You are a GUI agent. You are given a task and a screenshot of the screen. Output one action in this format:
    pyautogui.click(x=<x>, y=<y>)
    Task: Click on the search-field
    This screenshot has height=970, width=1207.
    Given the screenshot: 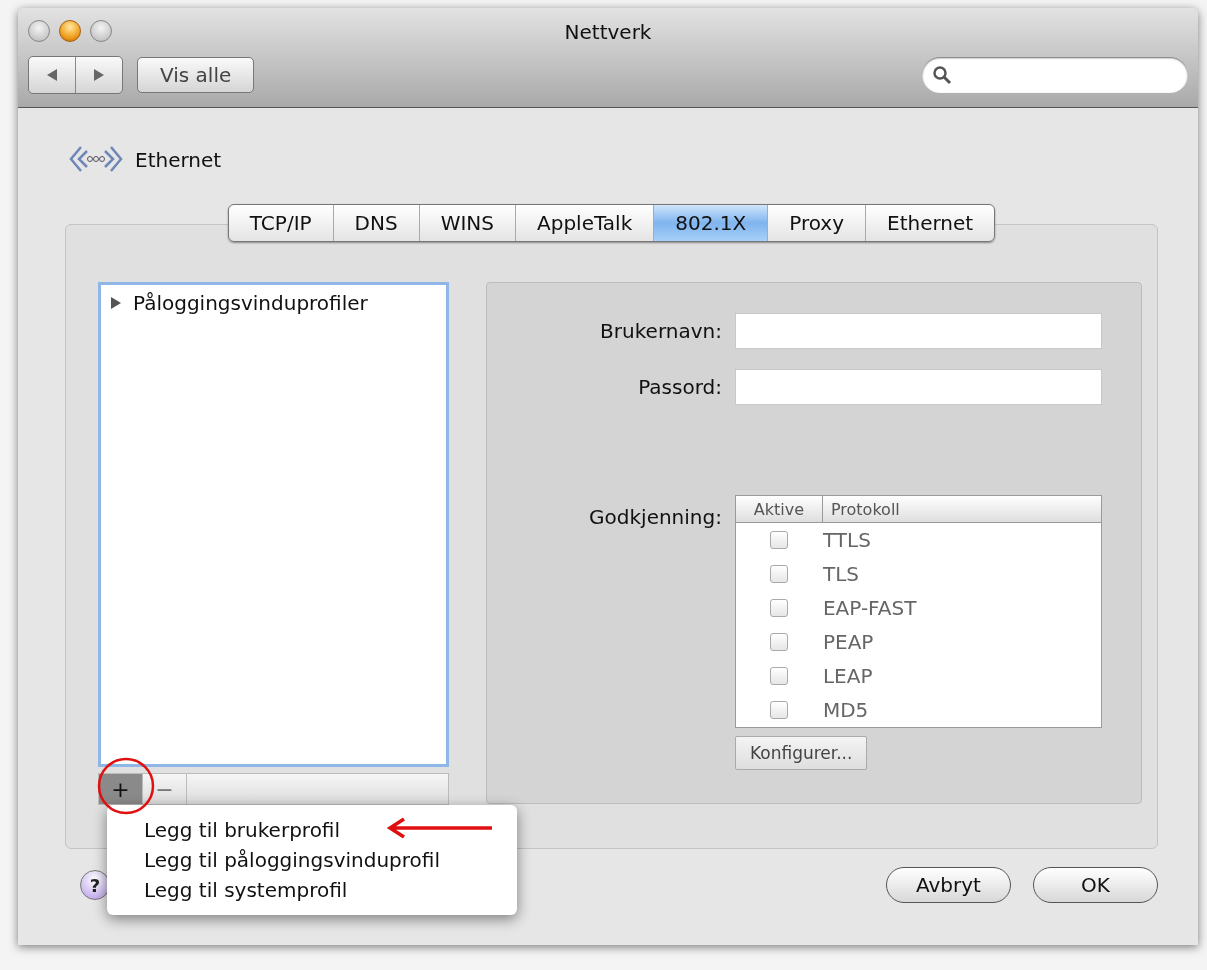 What is the action you would take?
    pyautogui.click(x=1055, y=75)
    